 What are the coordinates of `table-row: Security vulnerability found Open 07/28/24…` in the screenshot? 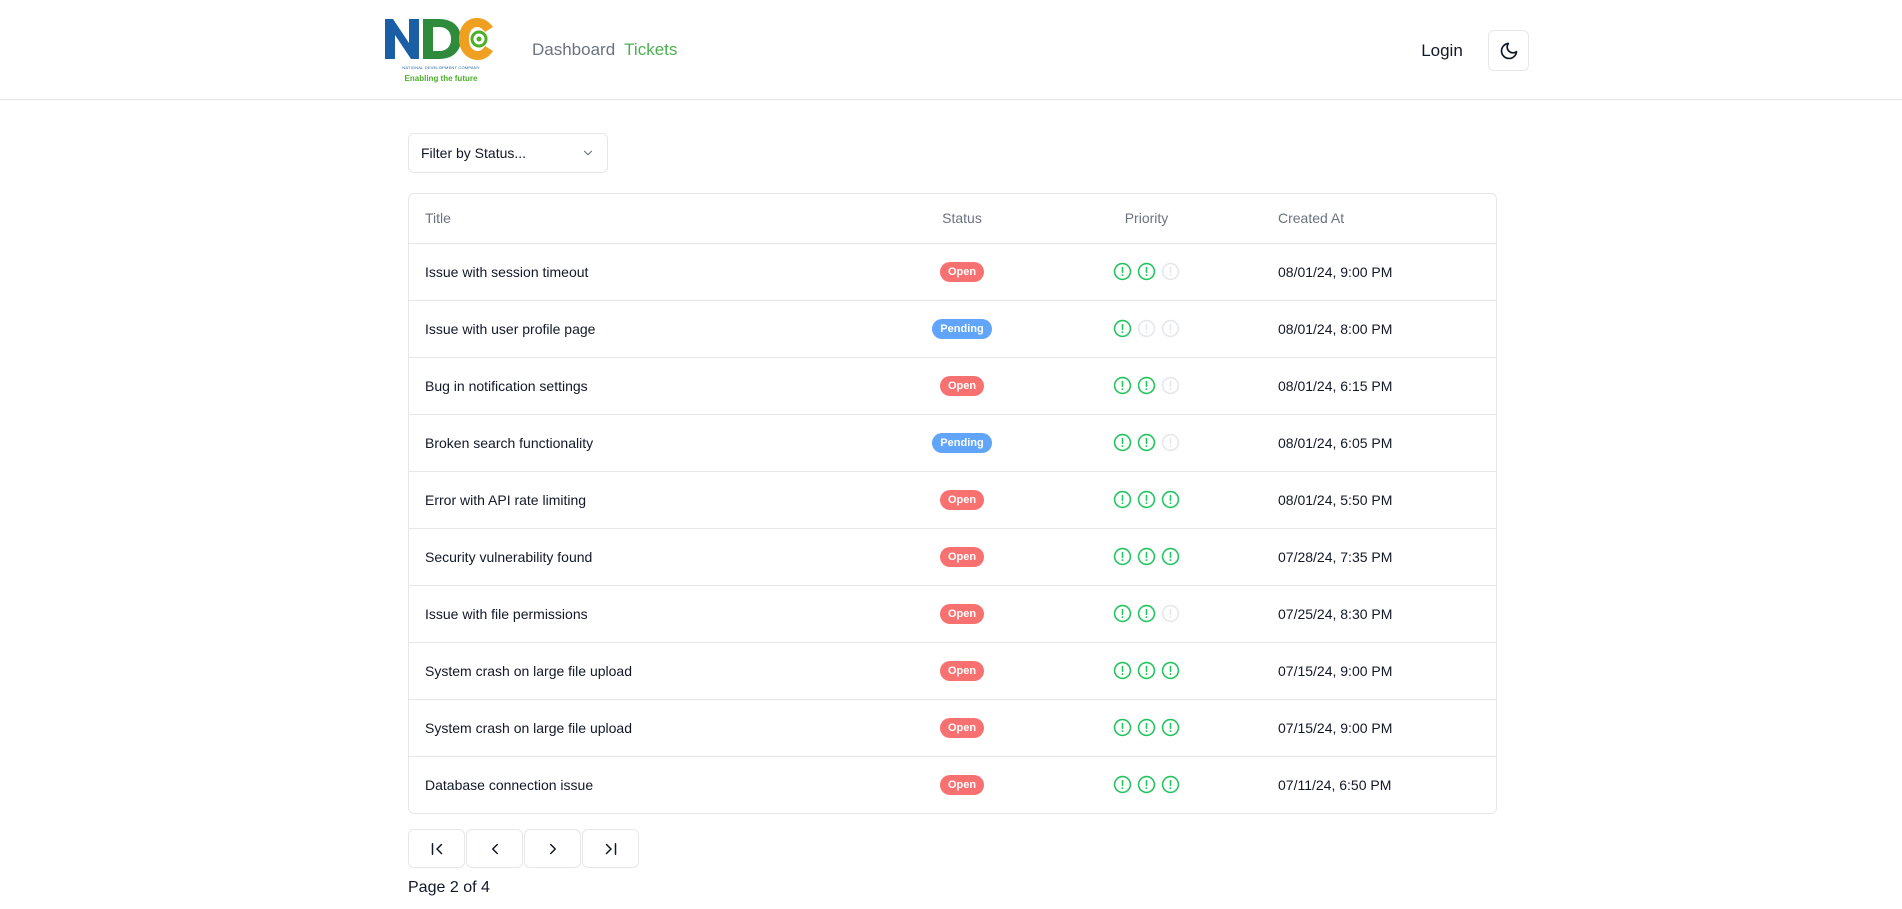 It's located at (952, 557).